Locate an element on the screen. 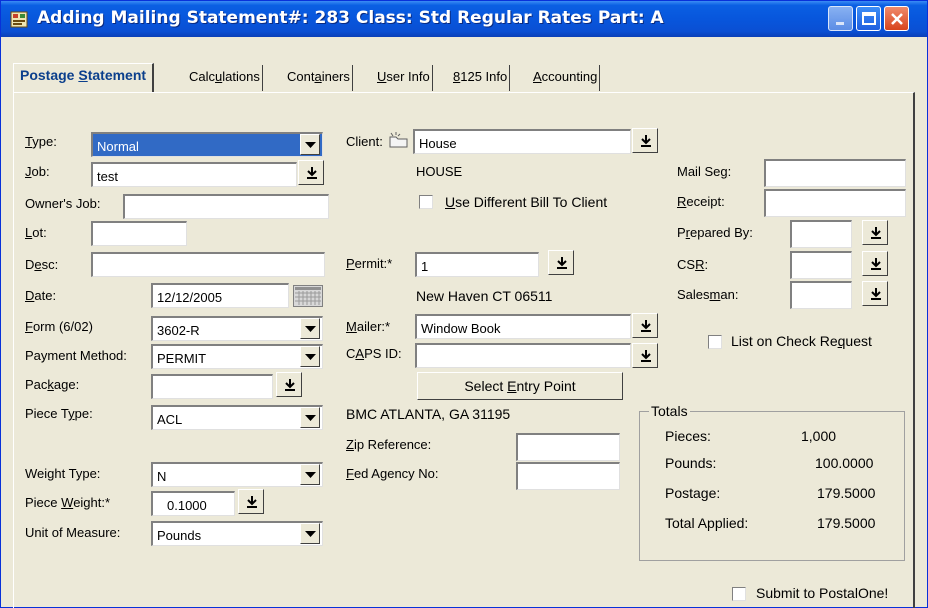 This screenshot has height=608, width=928. label-key: m is located at coordinates (715, 294).